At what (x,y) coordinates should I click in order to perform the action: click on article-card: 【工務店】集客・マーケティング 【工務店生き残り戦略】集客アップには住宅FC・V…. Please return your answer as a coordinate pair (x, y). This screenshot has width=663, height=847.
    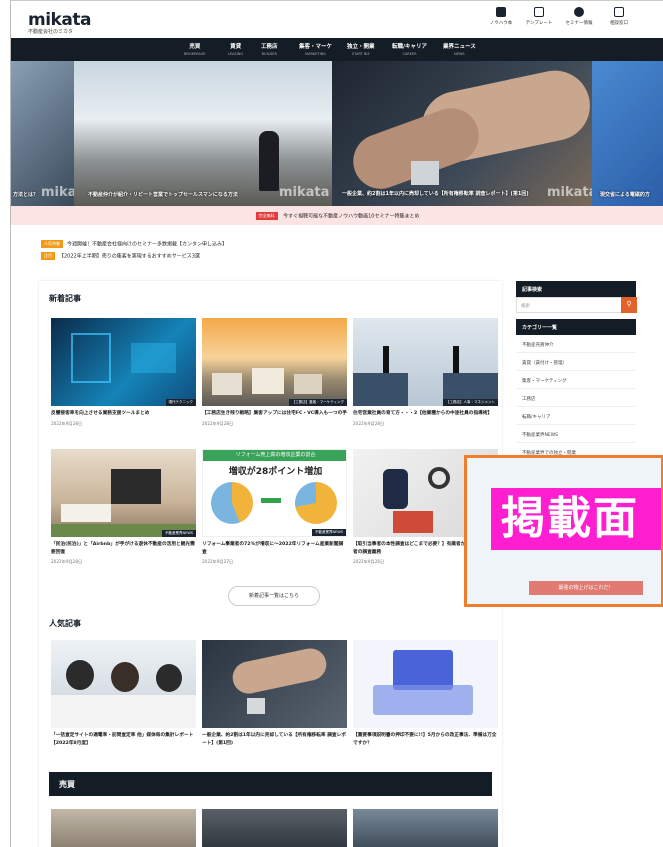
    Looking at the image, I should click on (274, 372).